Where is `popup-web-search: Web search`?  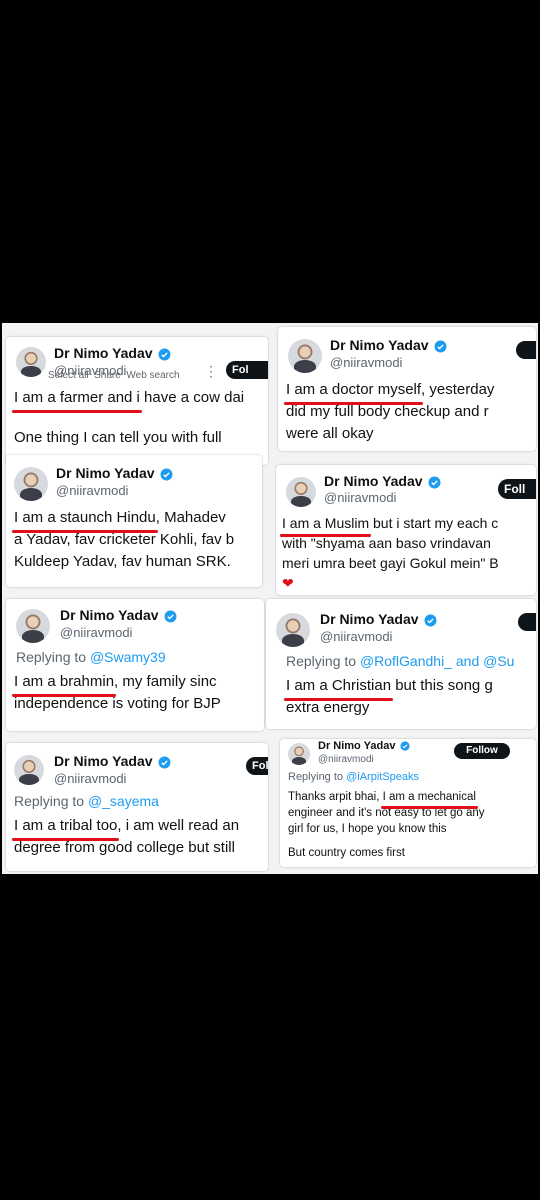
popup-web-search: Web search is located at coordinates (152, 375).